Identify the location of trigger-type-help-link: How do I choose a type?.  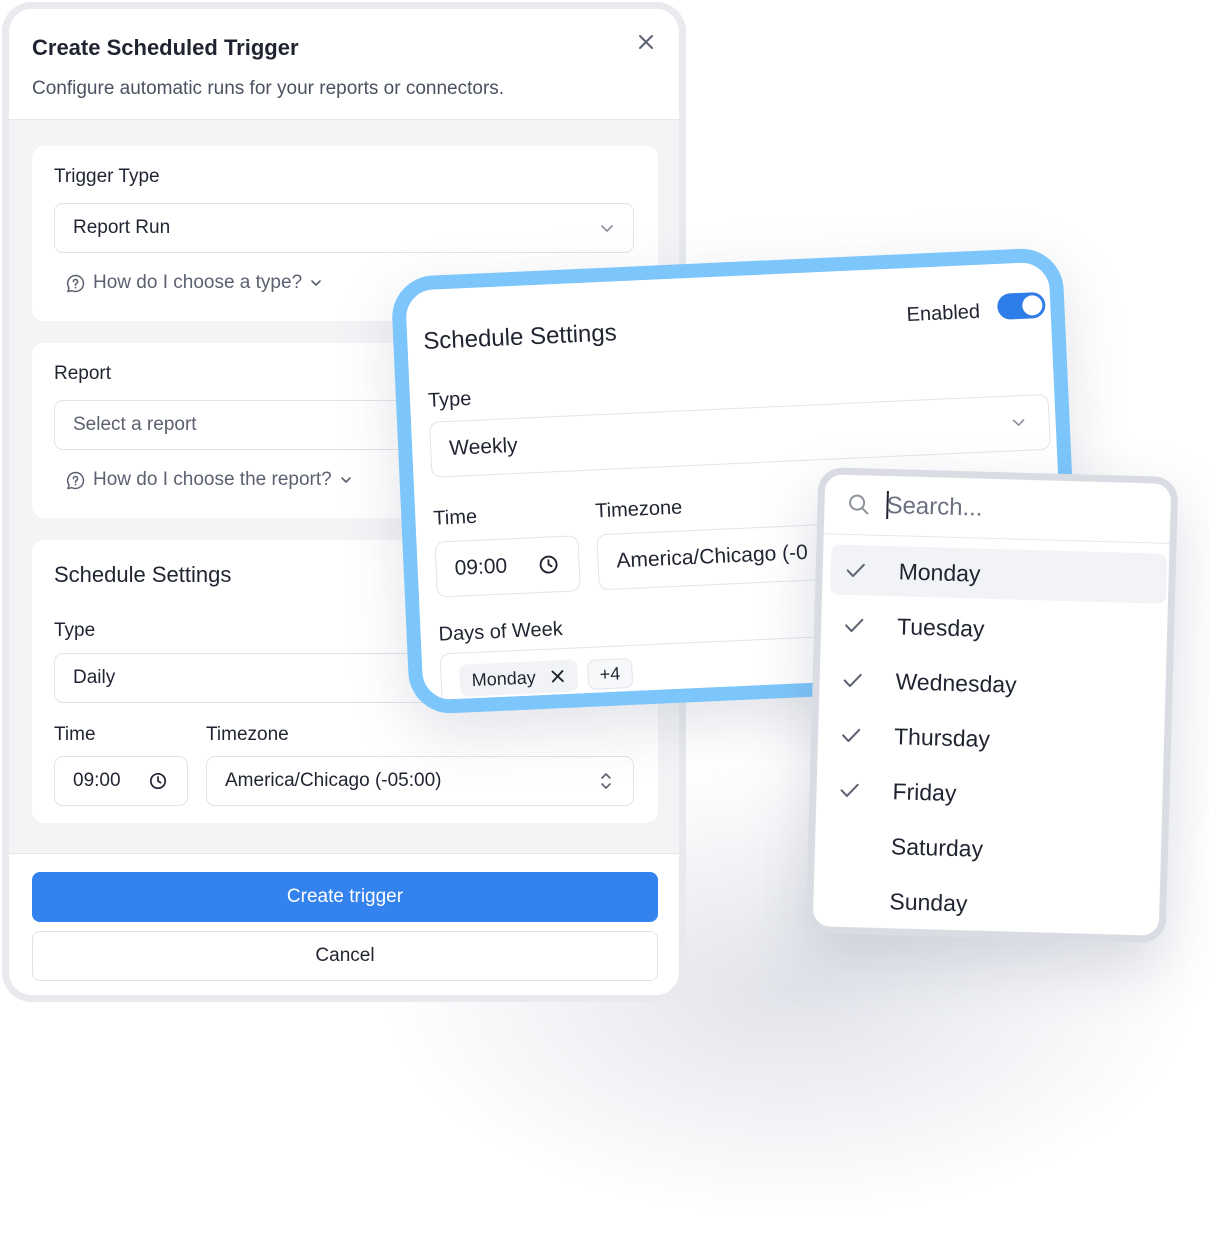
(194, 283).